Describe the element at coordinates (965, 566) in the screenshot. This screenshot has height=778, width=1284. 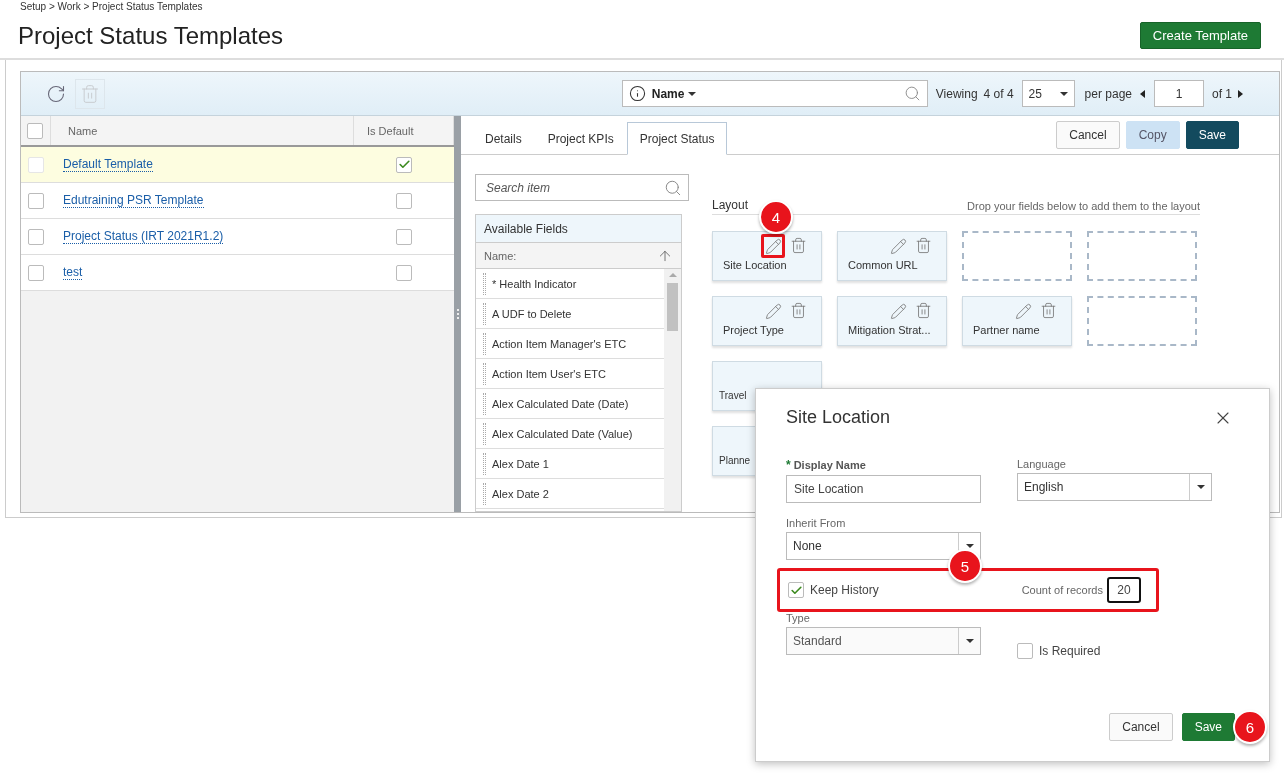
I see `step-badge: 5` at that location.